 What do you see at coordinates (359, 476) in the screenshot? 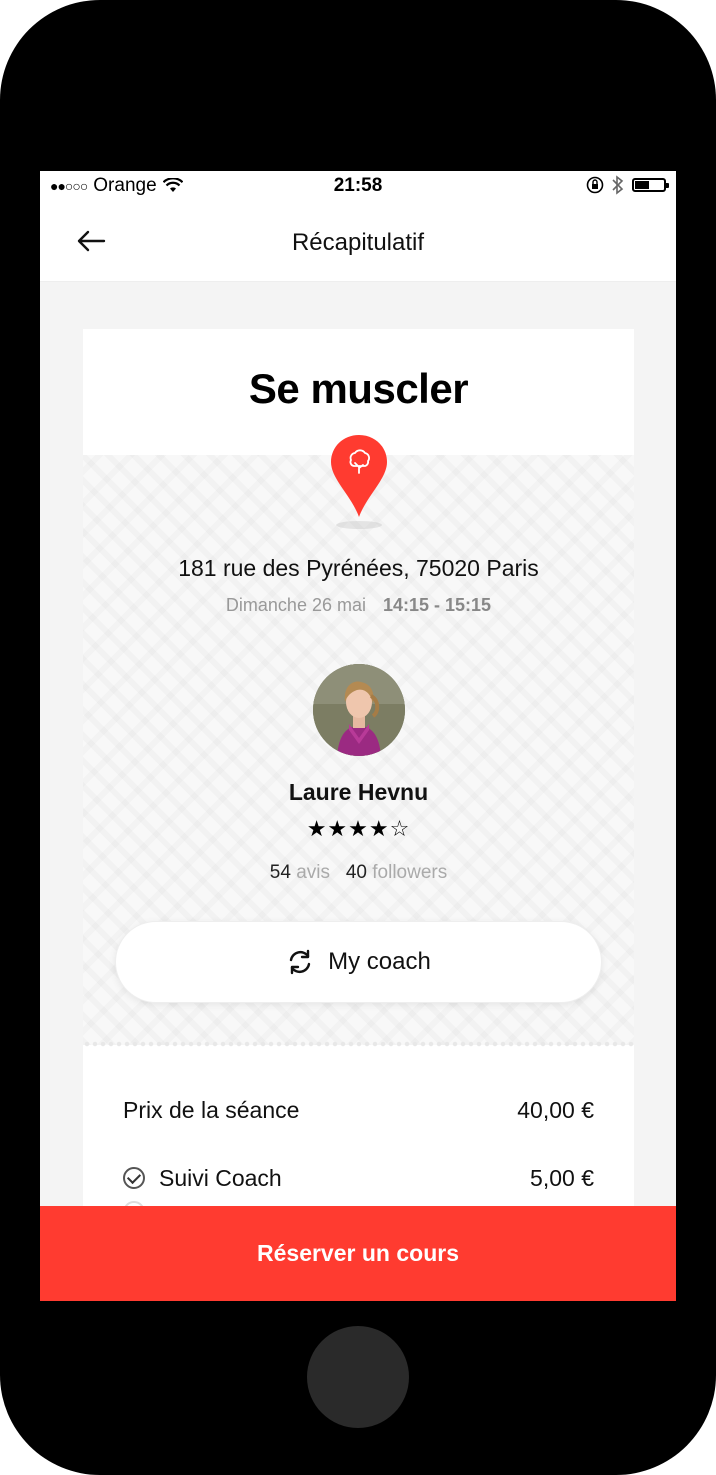
I see `tree-location-pin-icon` at bounding box center [359, 476].